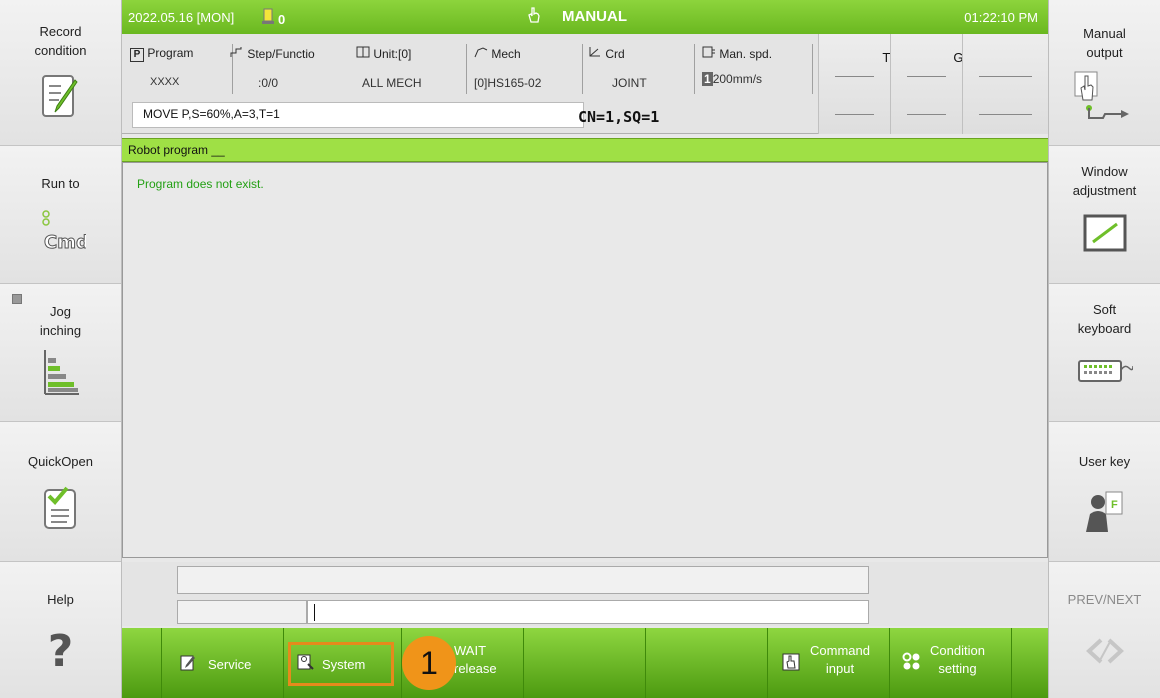  What do you see at coordinates (1105, 373) in the screenshot?
I see `soft-keyboard-icon` at bounding box center [1105, 373].